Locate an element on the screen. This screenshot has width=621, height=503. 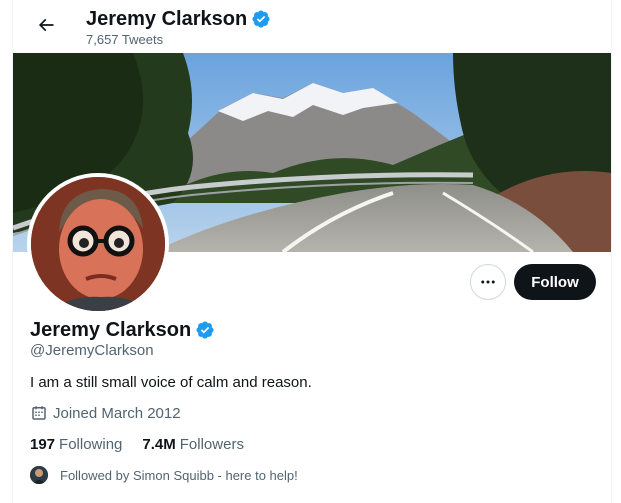
profile-handle: @JeremyClarkson is located at coordinates (92, 350).